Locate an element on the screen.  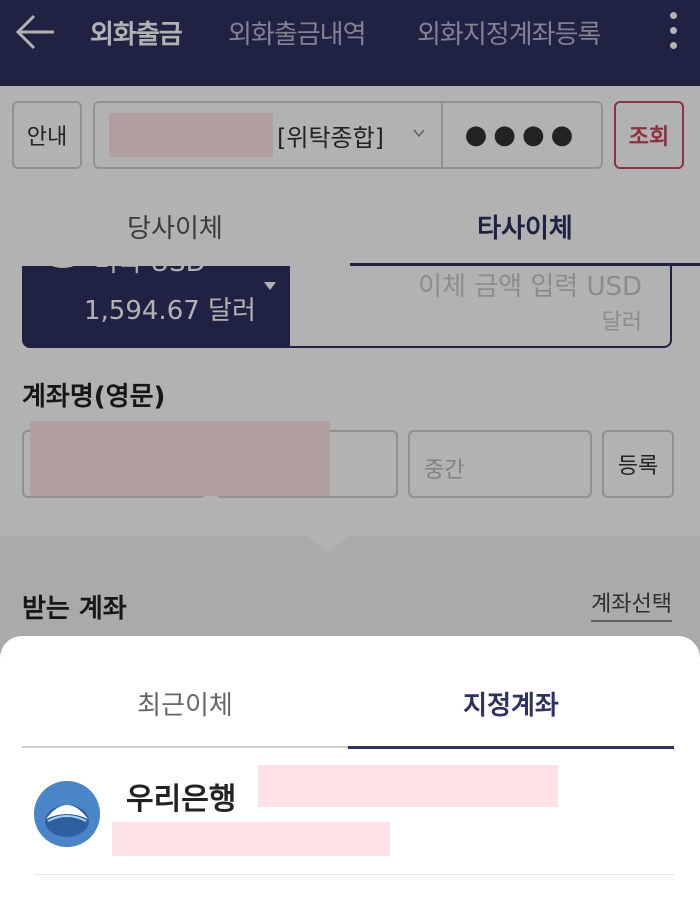
divider is located at coordinates (354, 874).